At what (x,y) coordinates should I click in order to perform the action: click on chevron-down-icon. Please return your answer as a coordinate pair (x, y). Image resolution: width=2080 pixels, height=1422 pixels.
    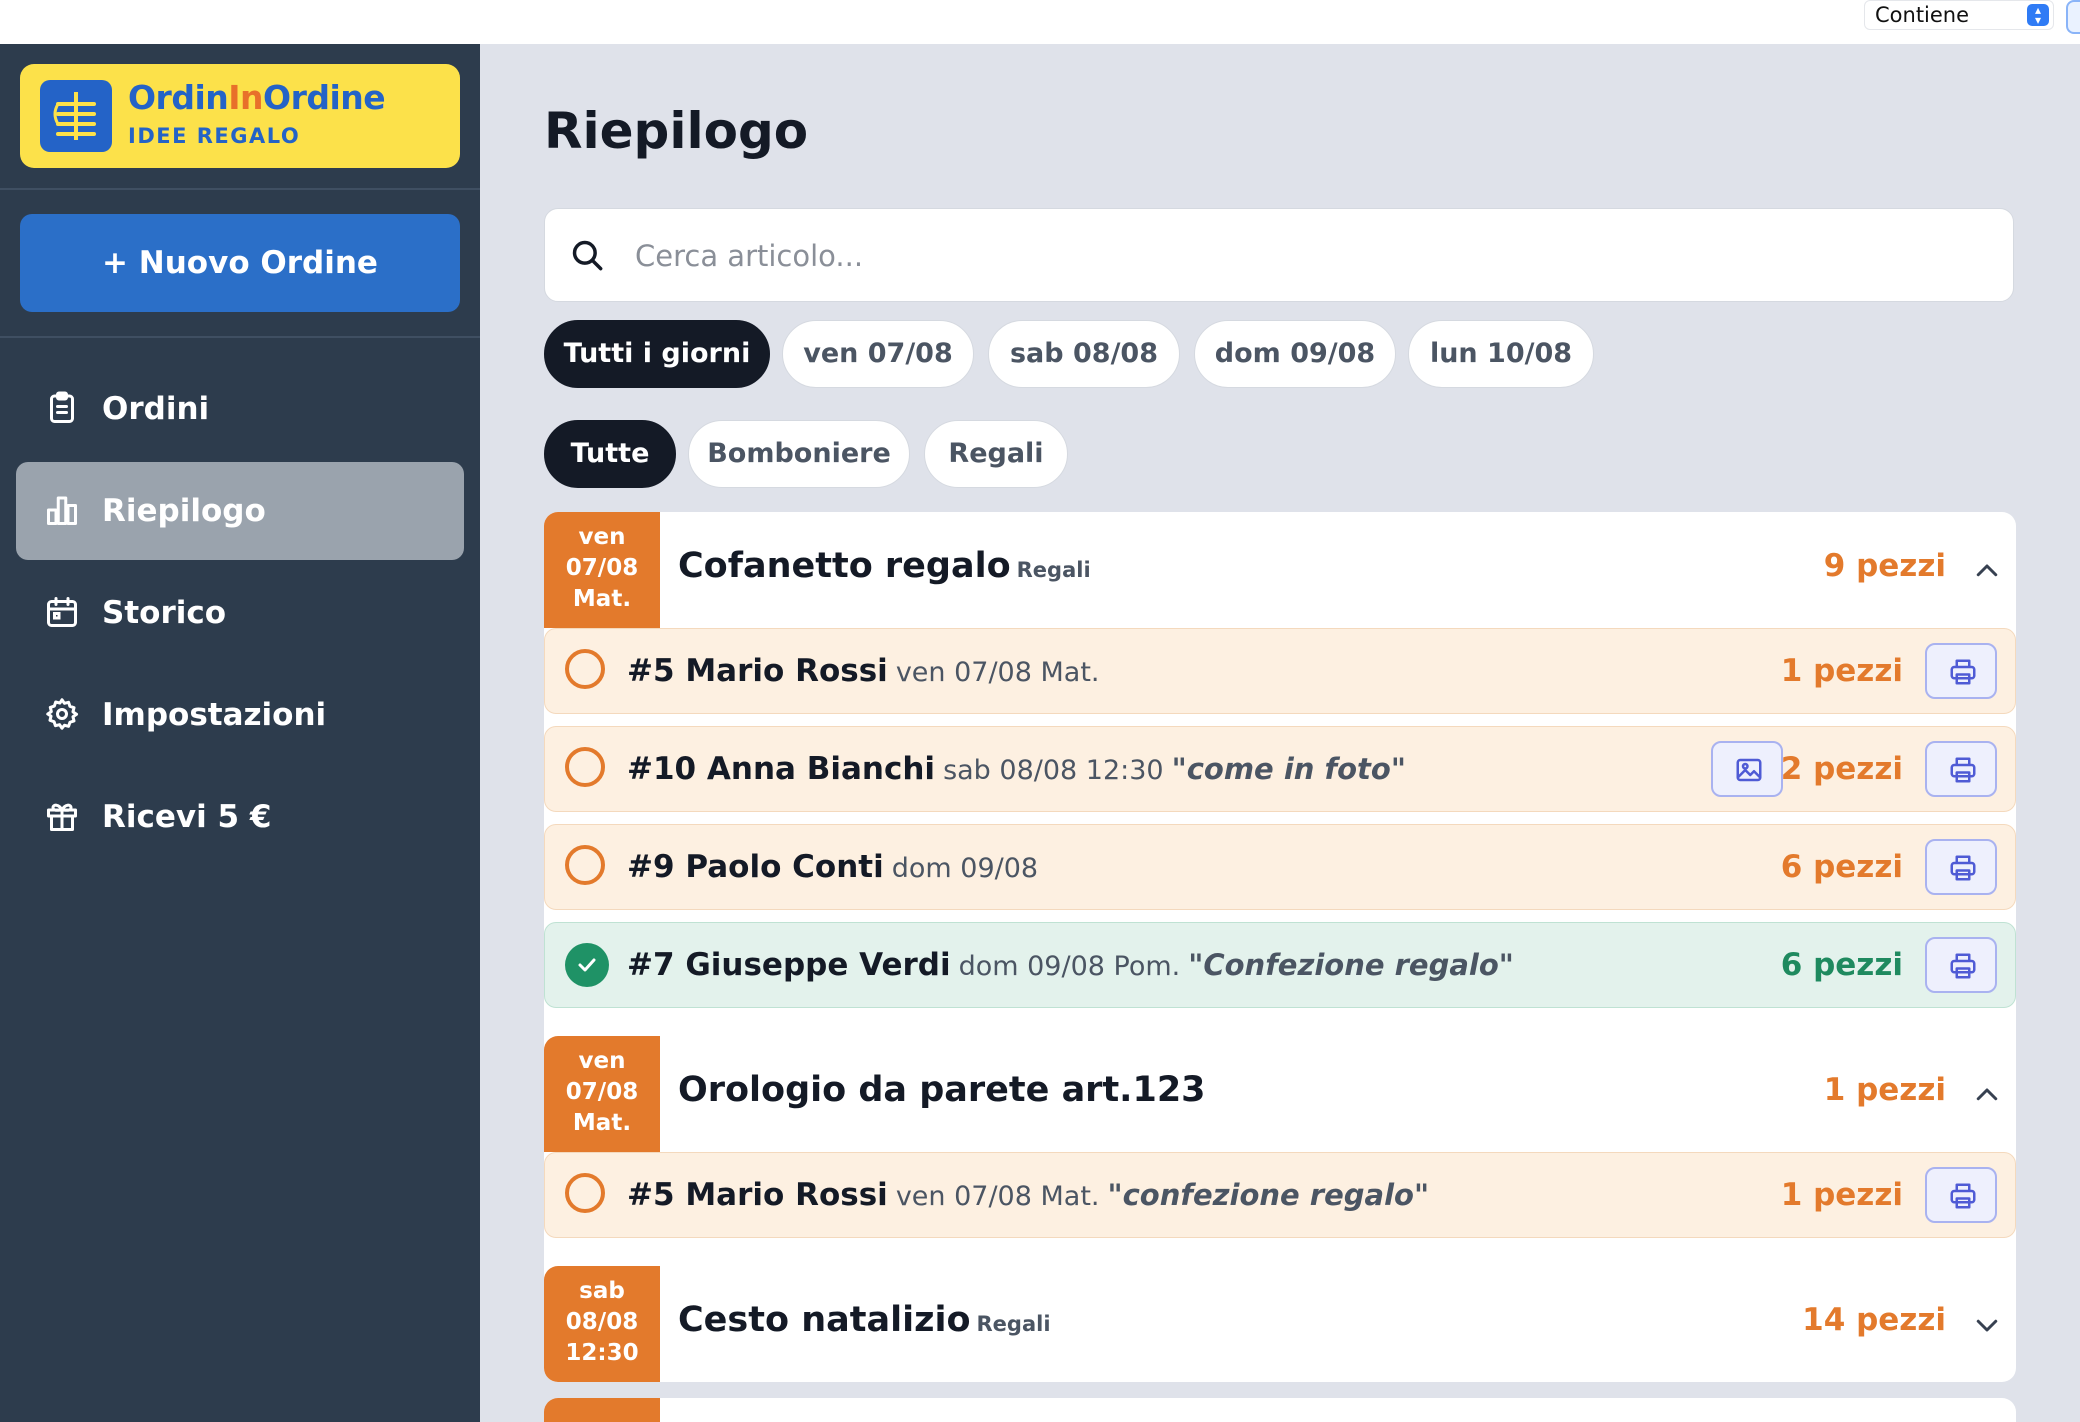
    Looking at the image, I should click on (1987, 1325).